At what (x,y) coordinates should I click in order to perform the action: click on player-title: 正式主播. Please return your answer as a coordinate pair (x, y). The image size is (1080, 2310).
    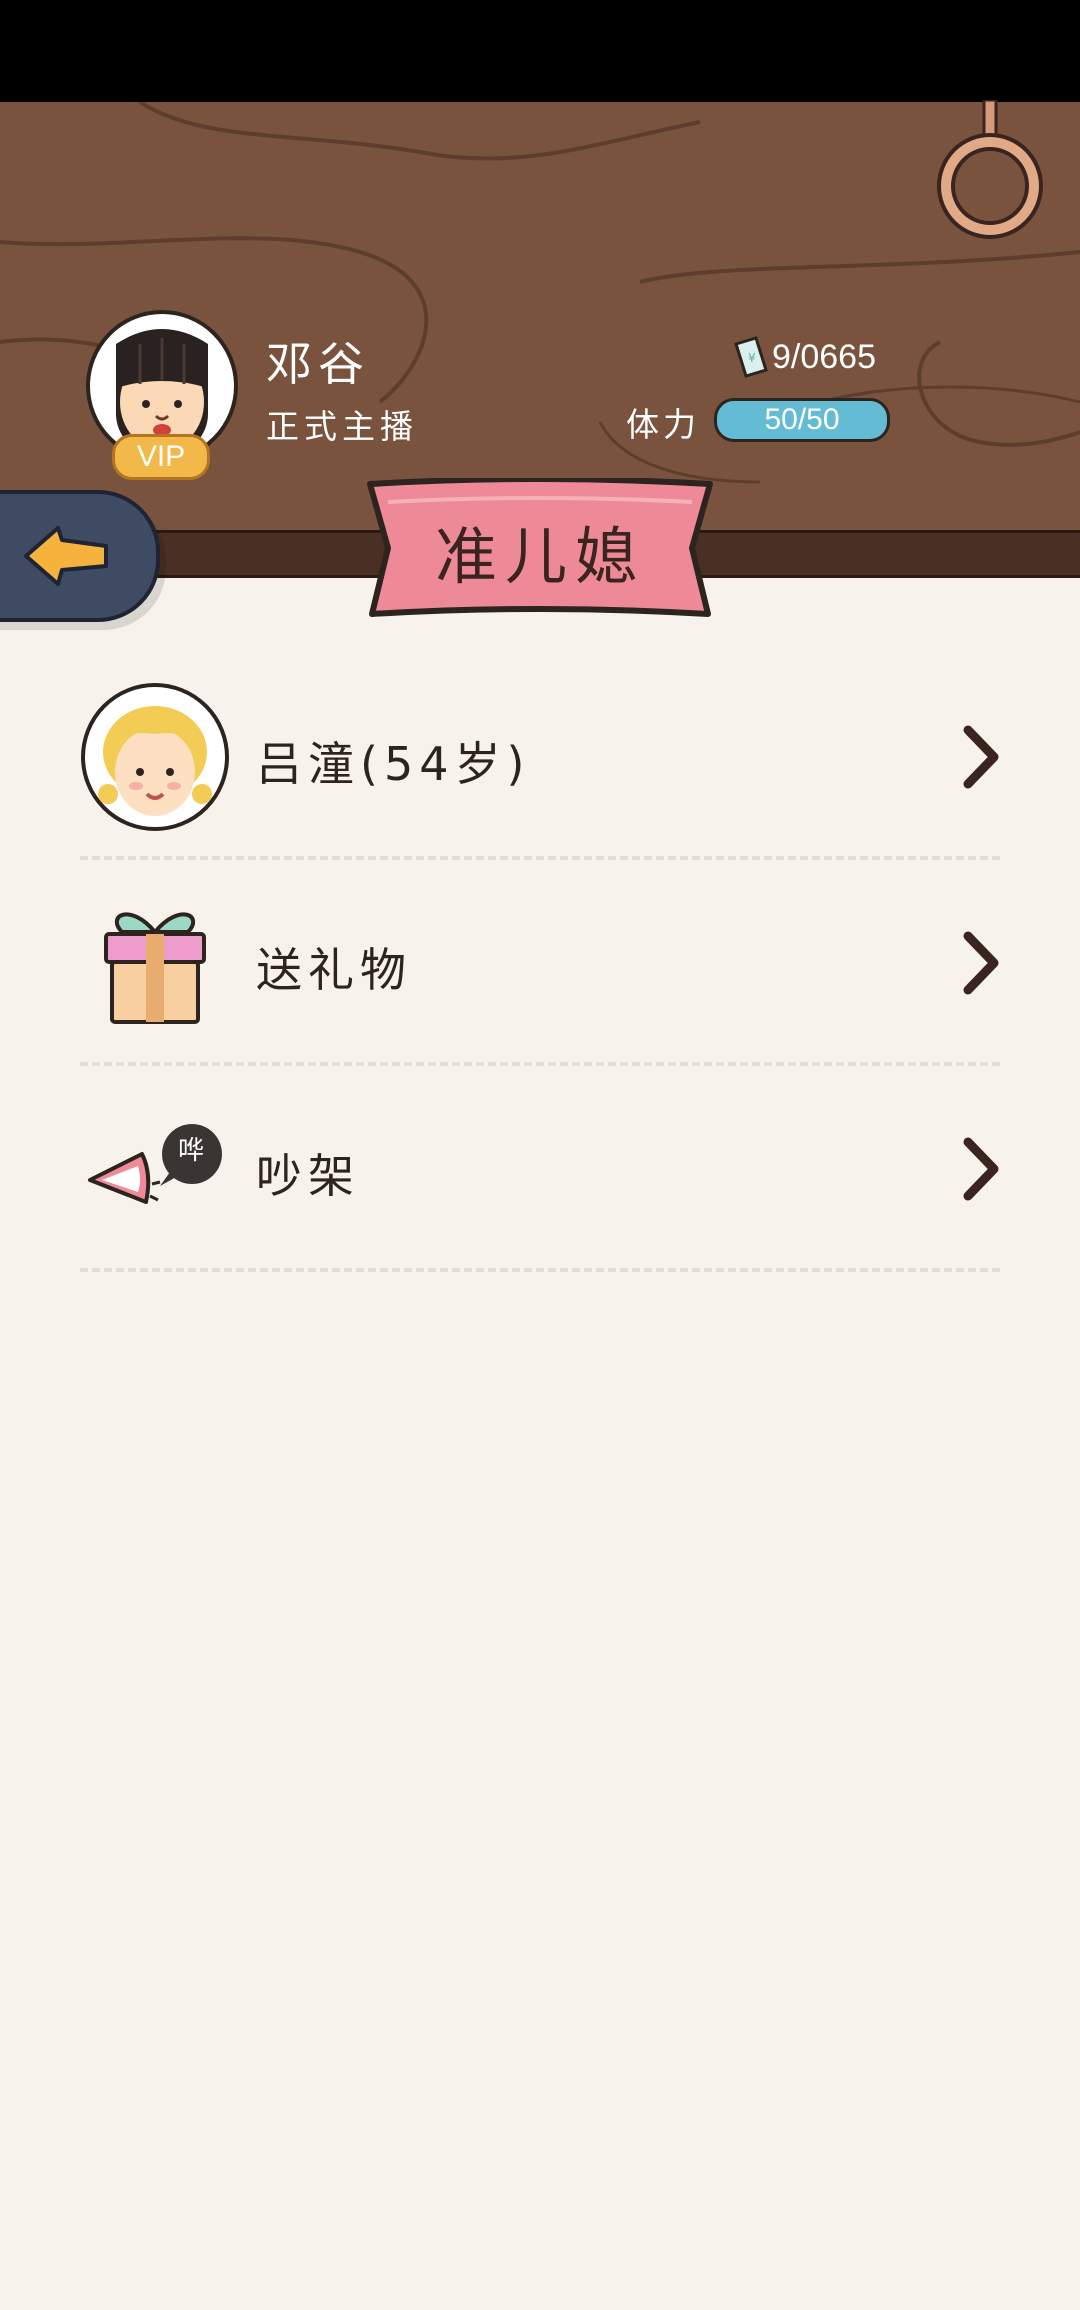
    Looking at the image, I should click on (342, 426).